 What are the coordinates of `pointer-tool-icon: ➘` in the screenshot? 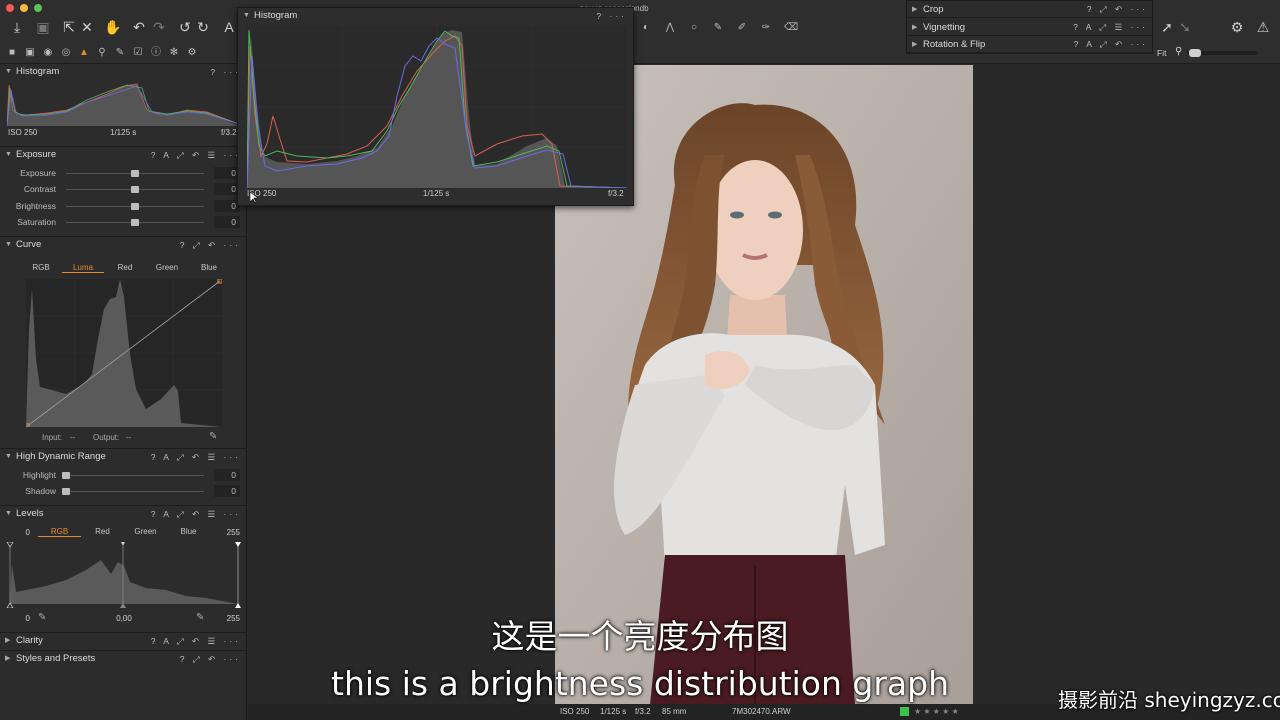 It's located at (1185, 27).